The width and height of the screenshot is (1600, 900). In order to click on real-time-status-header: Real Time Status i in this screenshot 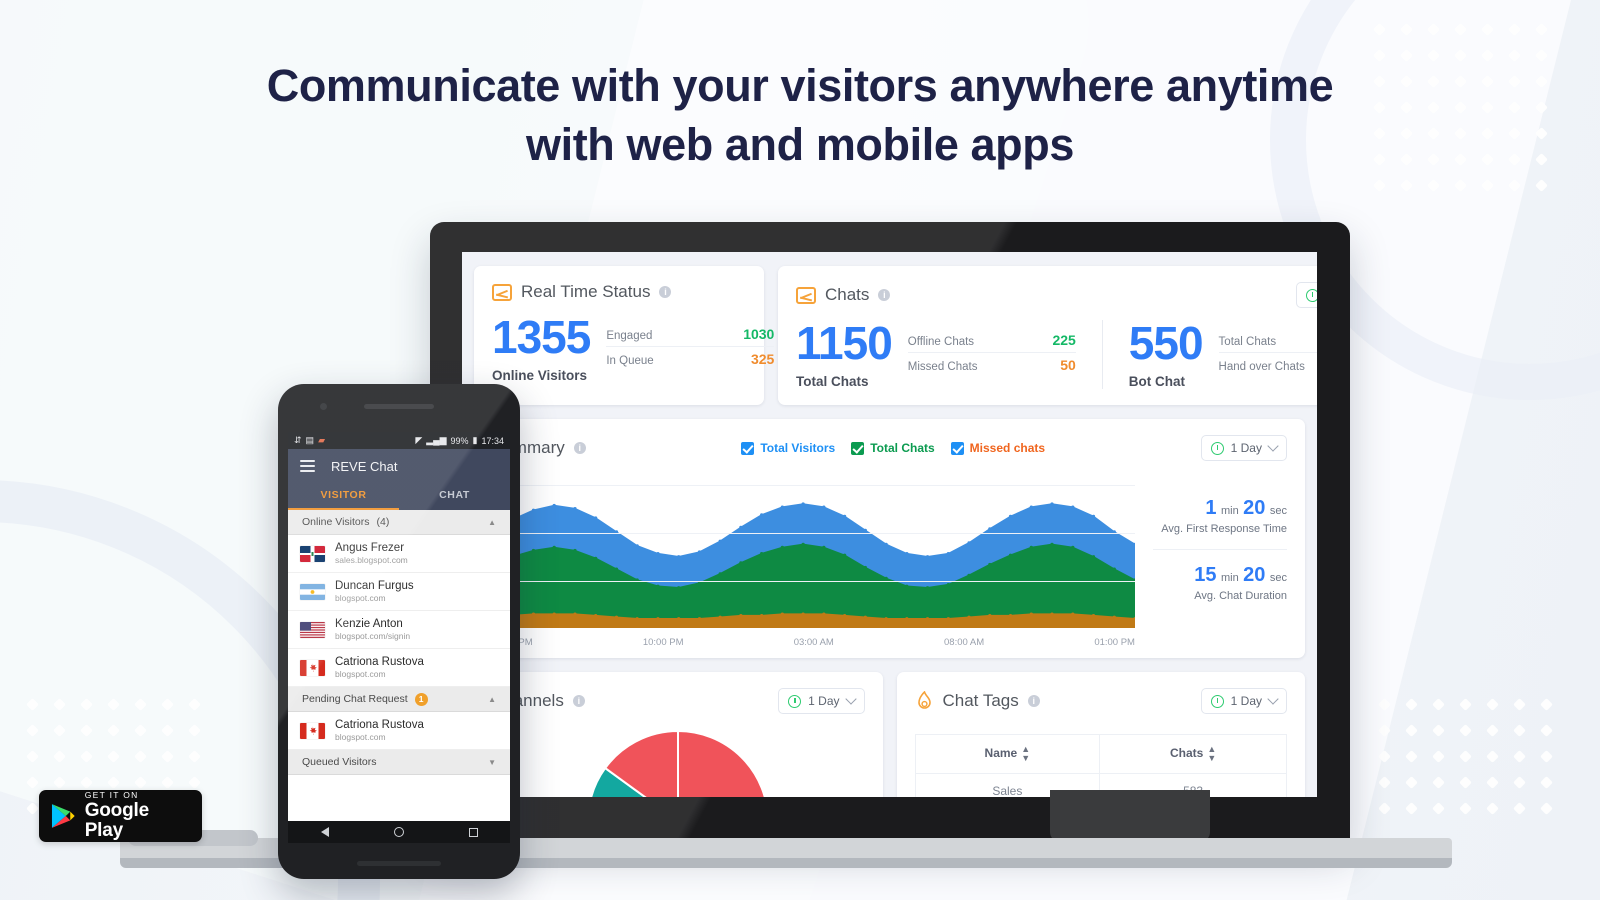, I will do `click(619, 292)`.